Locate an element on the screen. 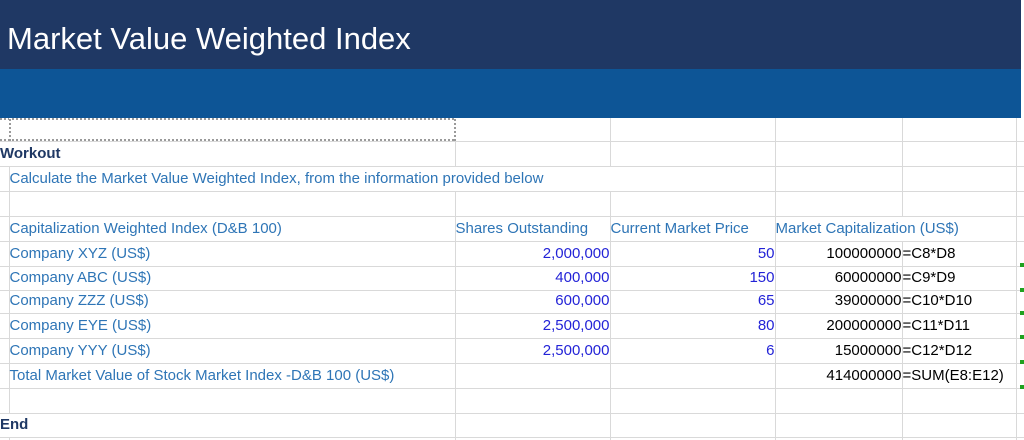  company-label-cell: Company EYE (US$) is located at coordinates (232, 326).